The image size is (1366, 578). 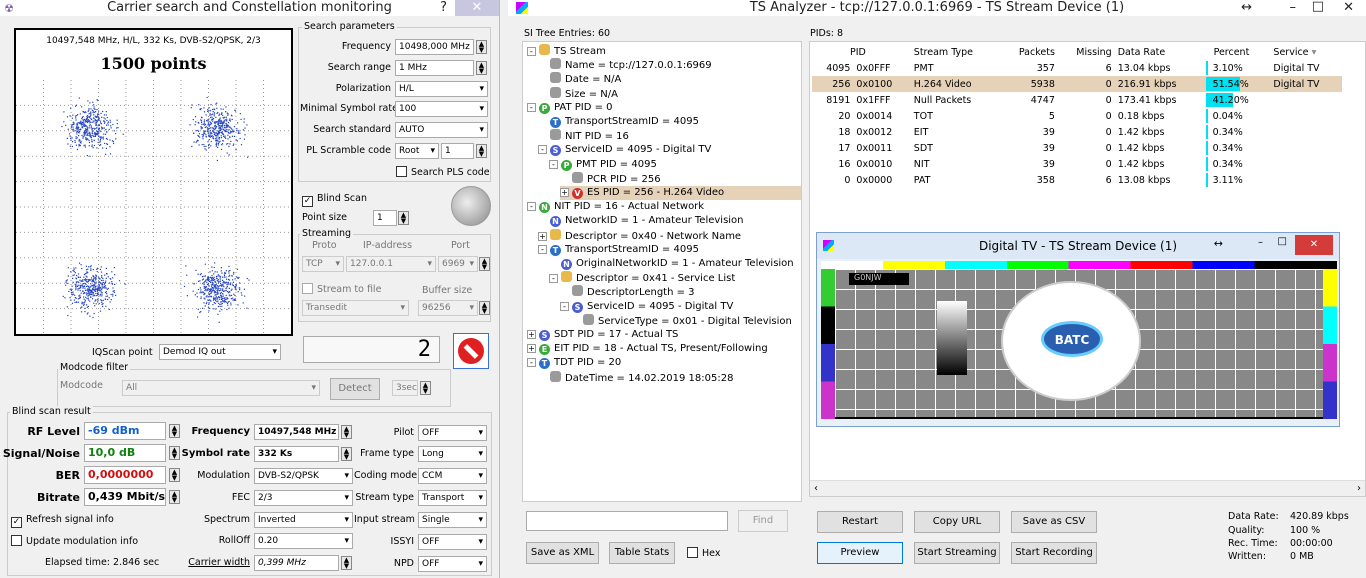 What do you see at coordinates (1077, 180) in the screenshot?
I see `pid-table-row: 0 0x0000 PAT 358 6 13.08 kbps 3.11%` at bounding box center [1077, 180].